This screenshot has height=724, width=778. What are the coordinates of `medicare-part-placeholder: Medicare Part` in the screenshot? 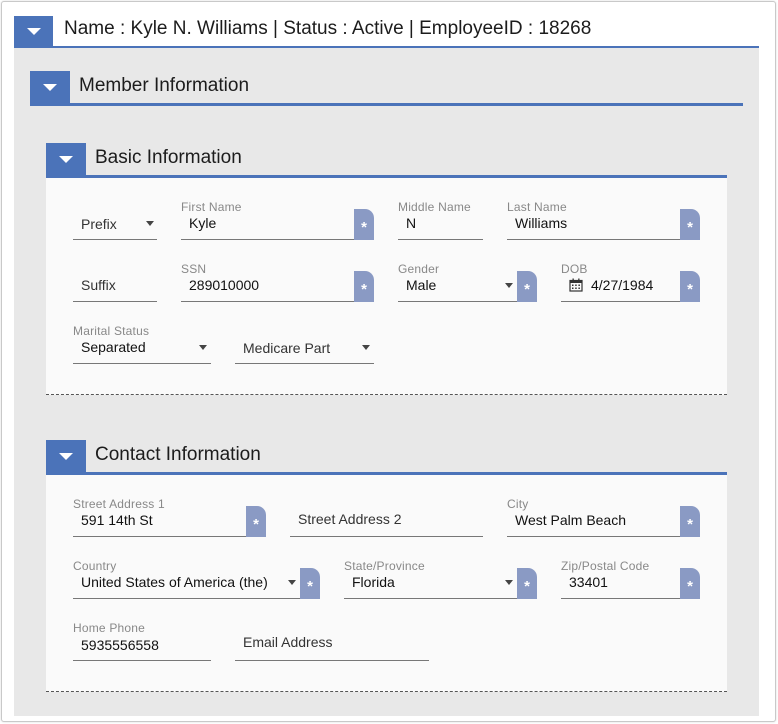 It's located at (287, 348).